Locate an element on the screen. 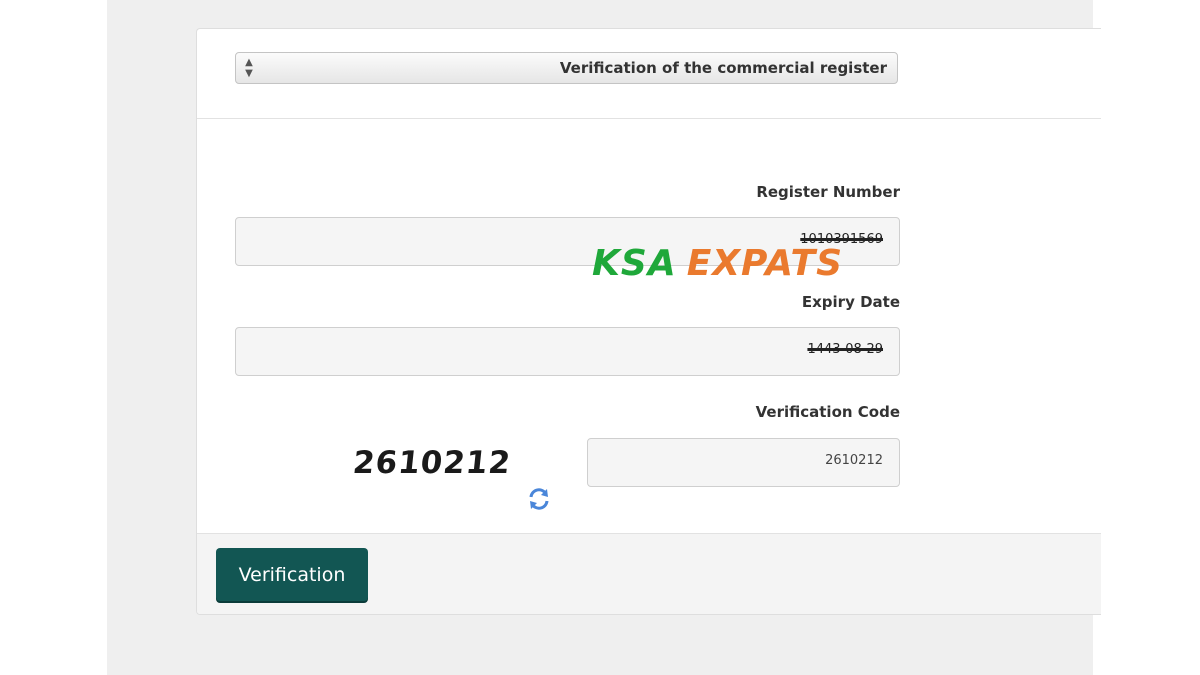  ksa-expats-watermark: KSA EXPATS is located at coordinates (717, 263).